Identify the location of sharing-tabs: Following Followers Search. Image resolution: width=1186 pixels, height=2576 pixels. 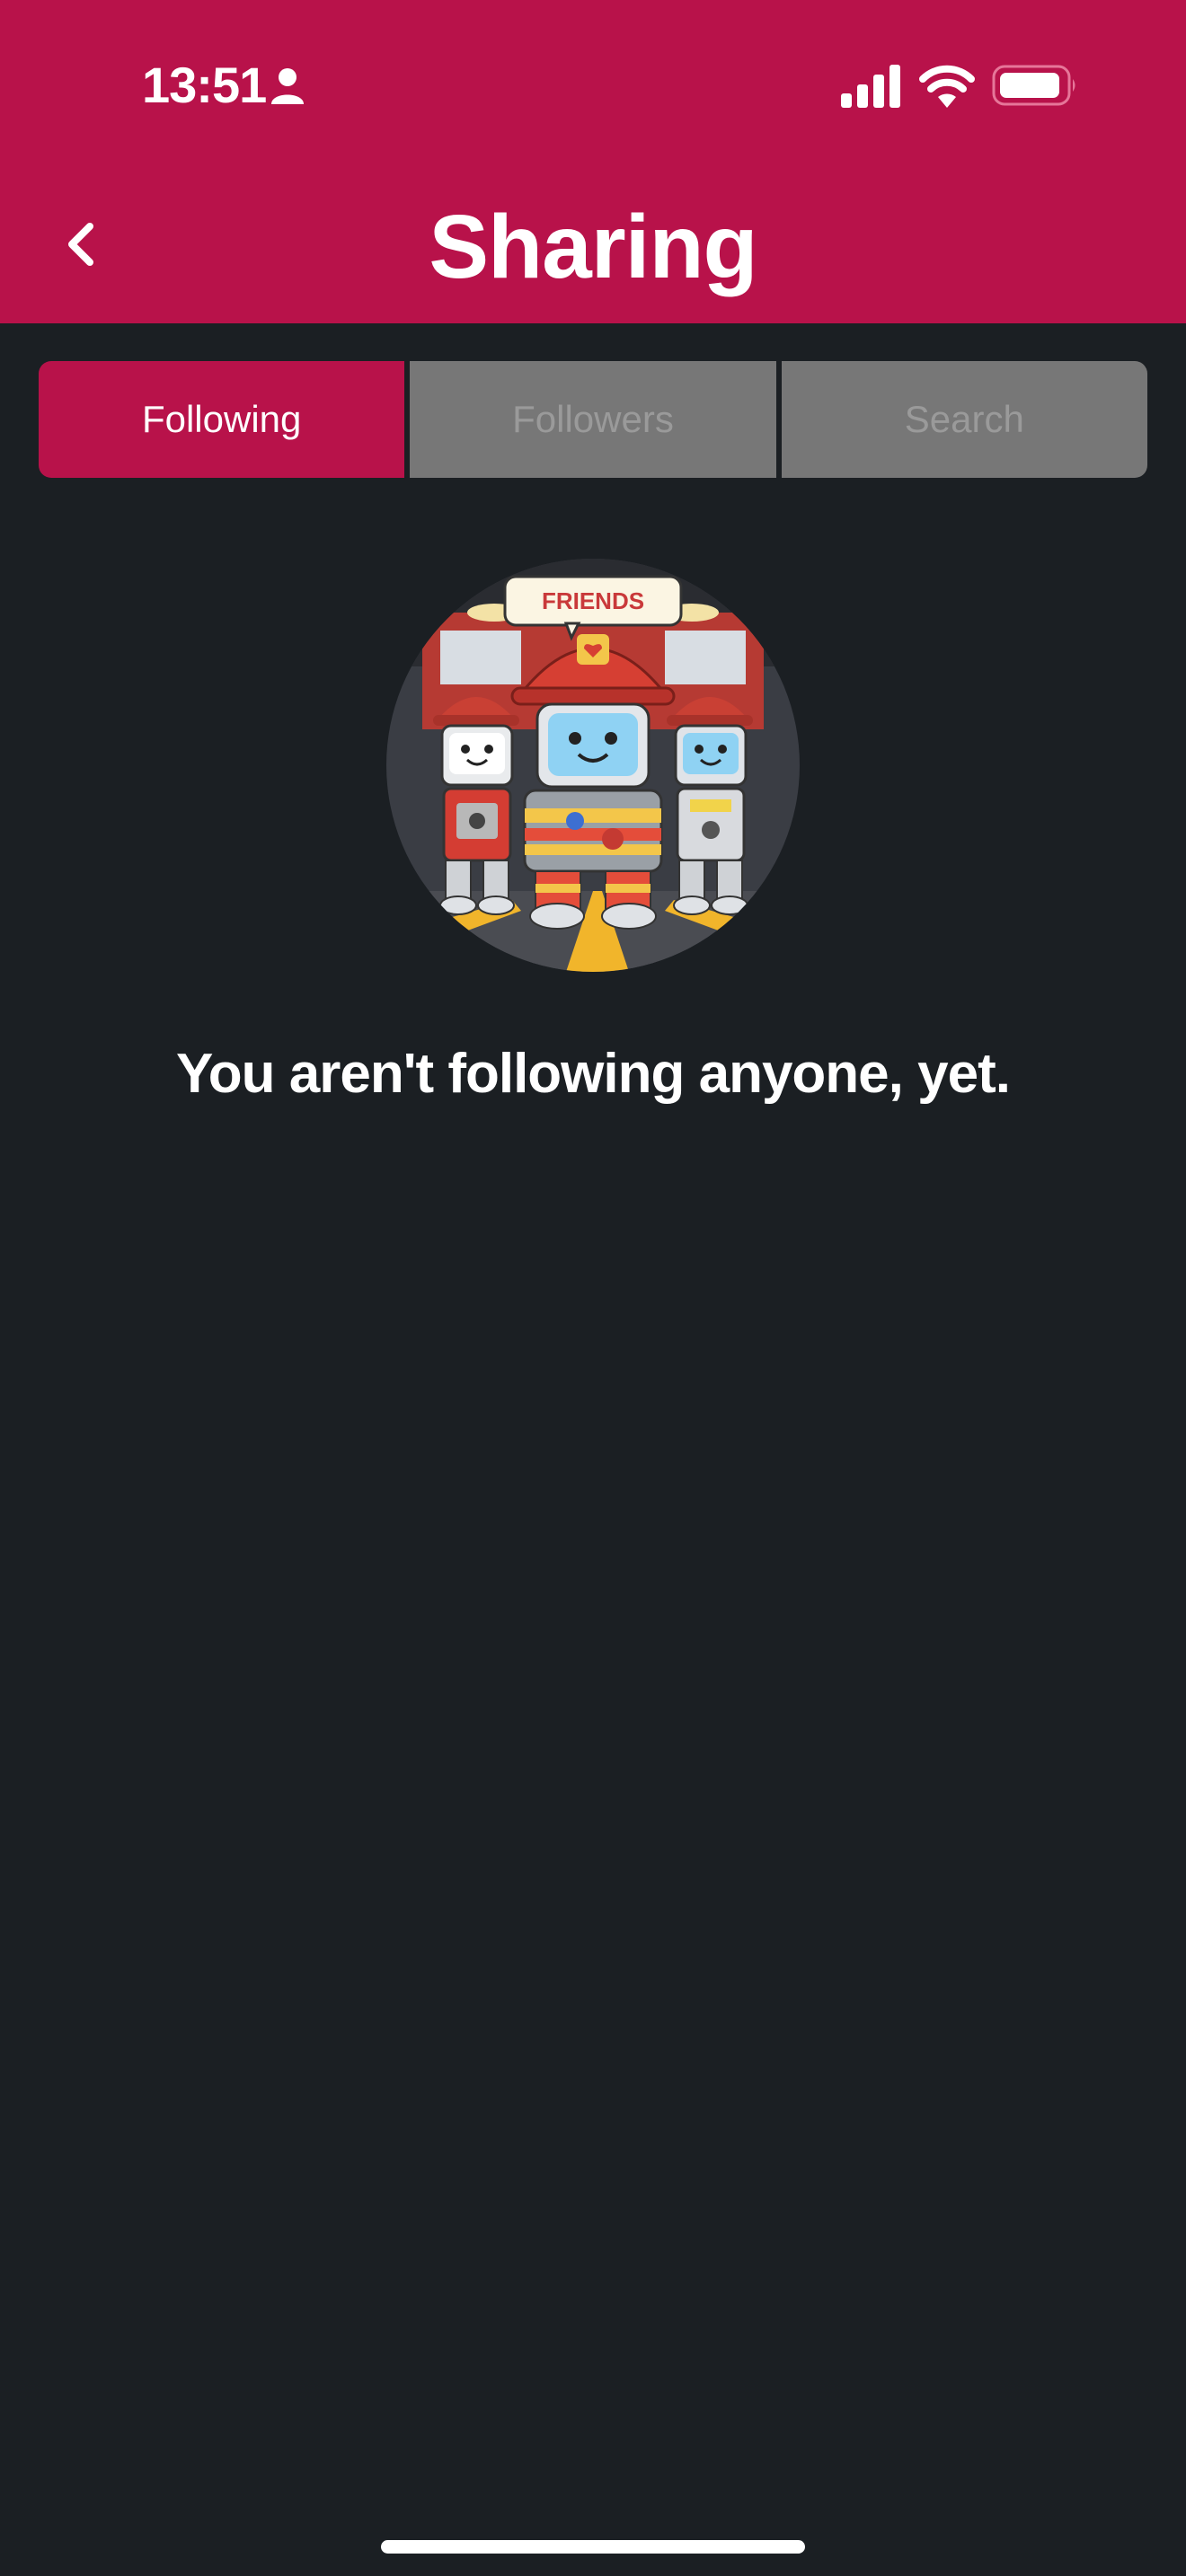
(593, 419).